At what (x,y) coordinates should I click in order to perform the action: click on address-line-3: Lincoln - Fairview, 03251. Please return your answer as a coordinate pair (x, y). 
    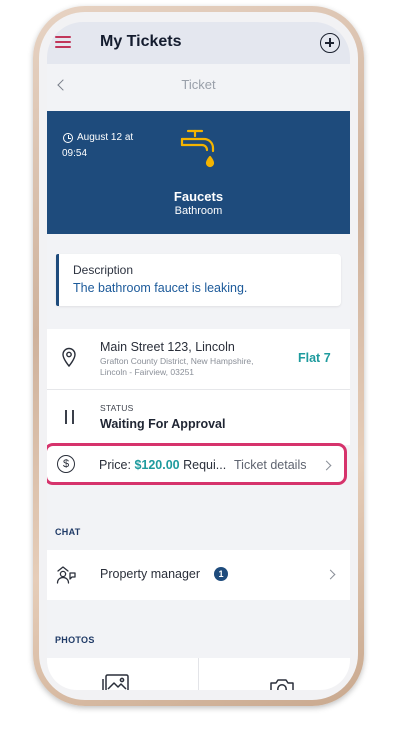
    Looking at the image, I should click on (147, 372).